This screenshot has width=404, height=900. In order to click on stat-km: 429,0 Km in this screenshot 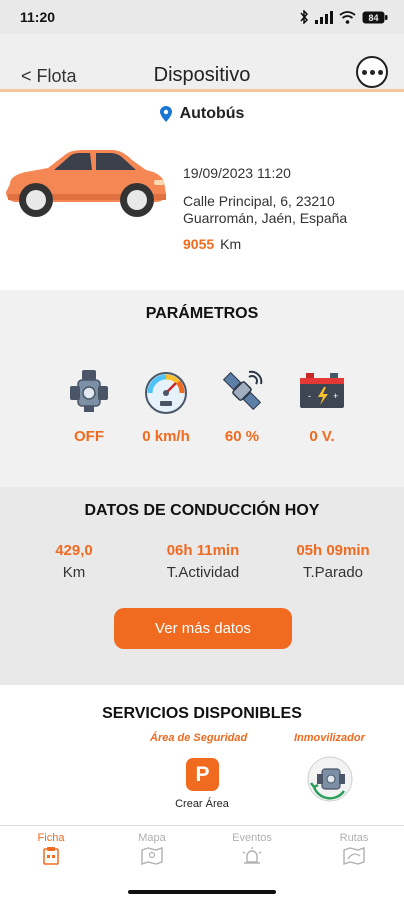, I will do `click(74, 561)`.